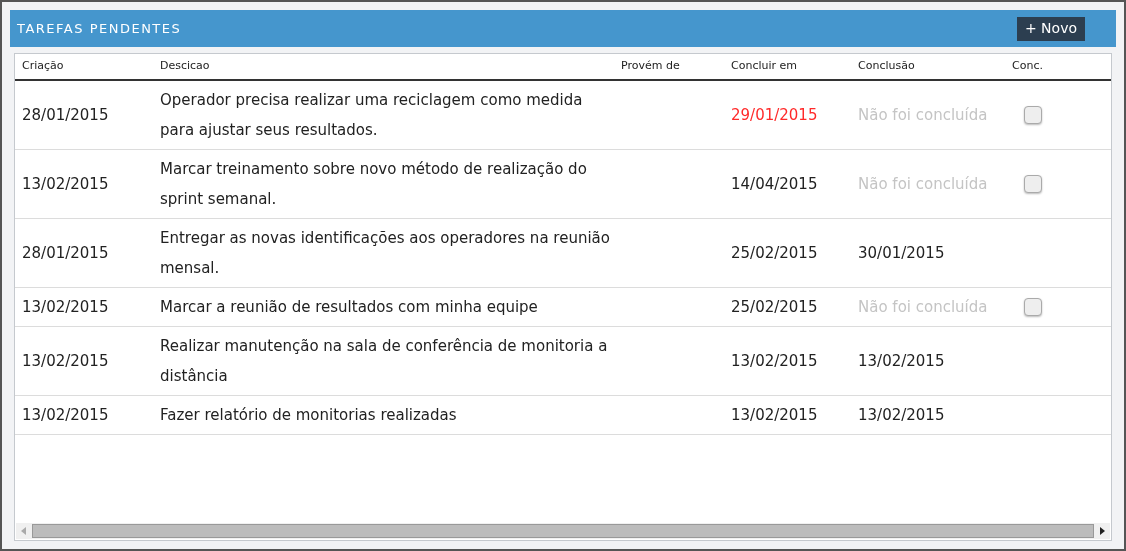 Image resolution: width=1126 pixels, height=551 pixels. Describe the element at coordinates (309, 415) in the screenshot. I see `table-cell-text: Fazer relatório de monitorias realizadas` at that location.